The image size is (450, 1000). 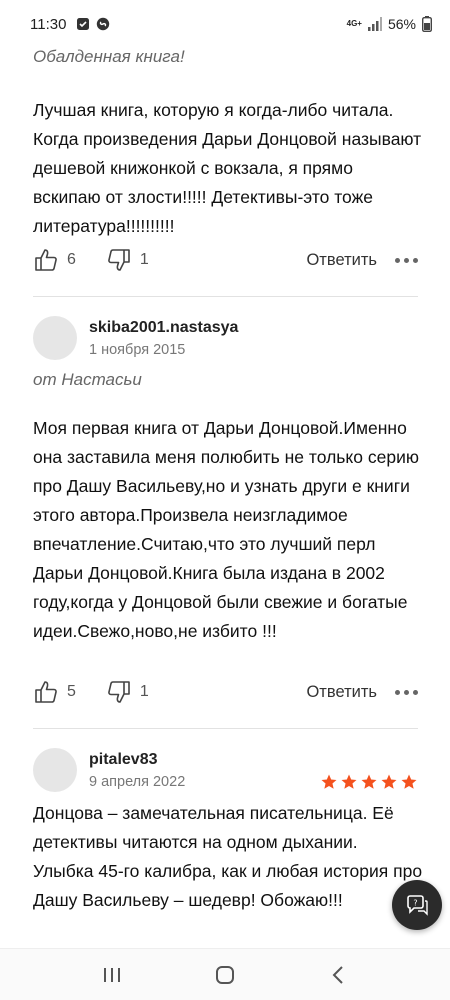 I want to click on shazam-notification-icon, so click(x=103, y=24).